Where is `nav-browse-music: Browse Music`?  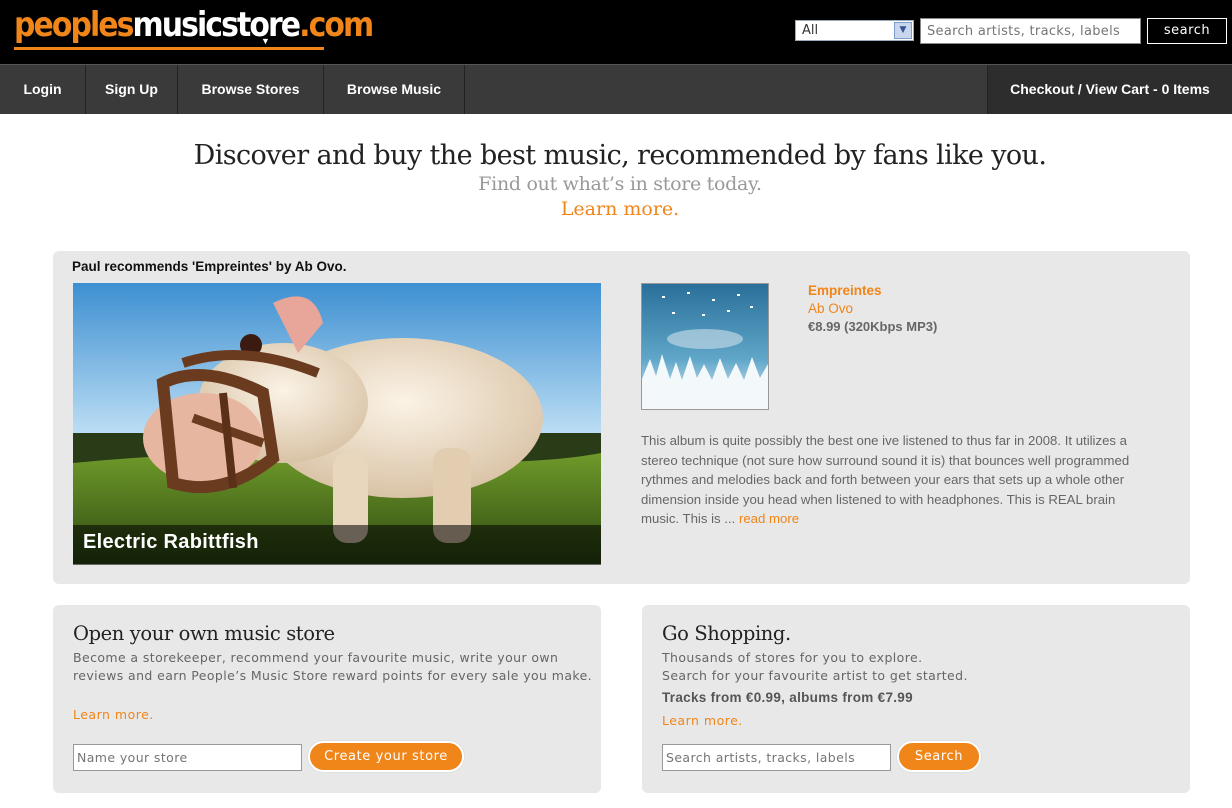 nav-browse-music: Browse Music is located at coordinates (394, 89).